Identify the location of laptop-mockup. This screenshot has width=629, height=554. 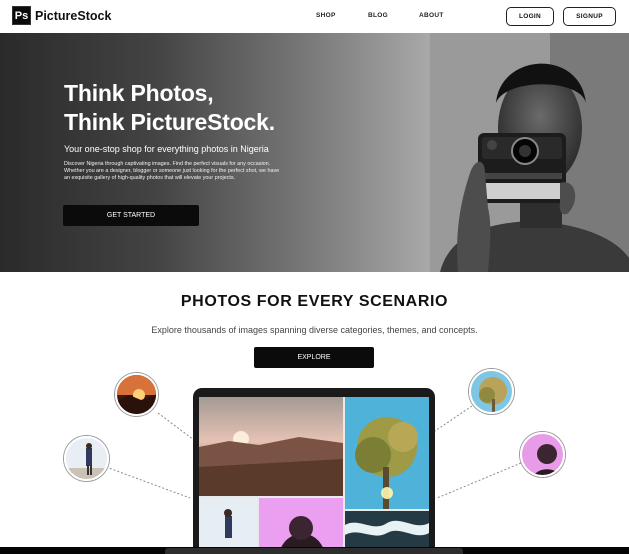
(314, 471).